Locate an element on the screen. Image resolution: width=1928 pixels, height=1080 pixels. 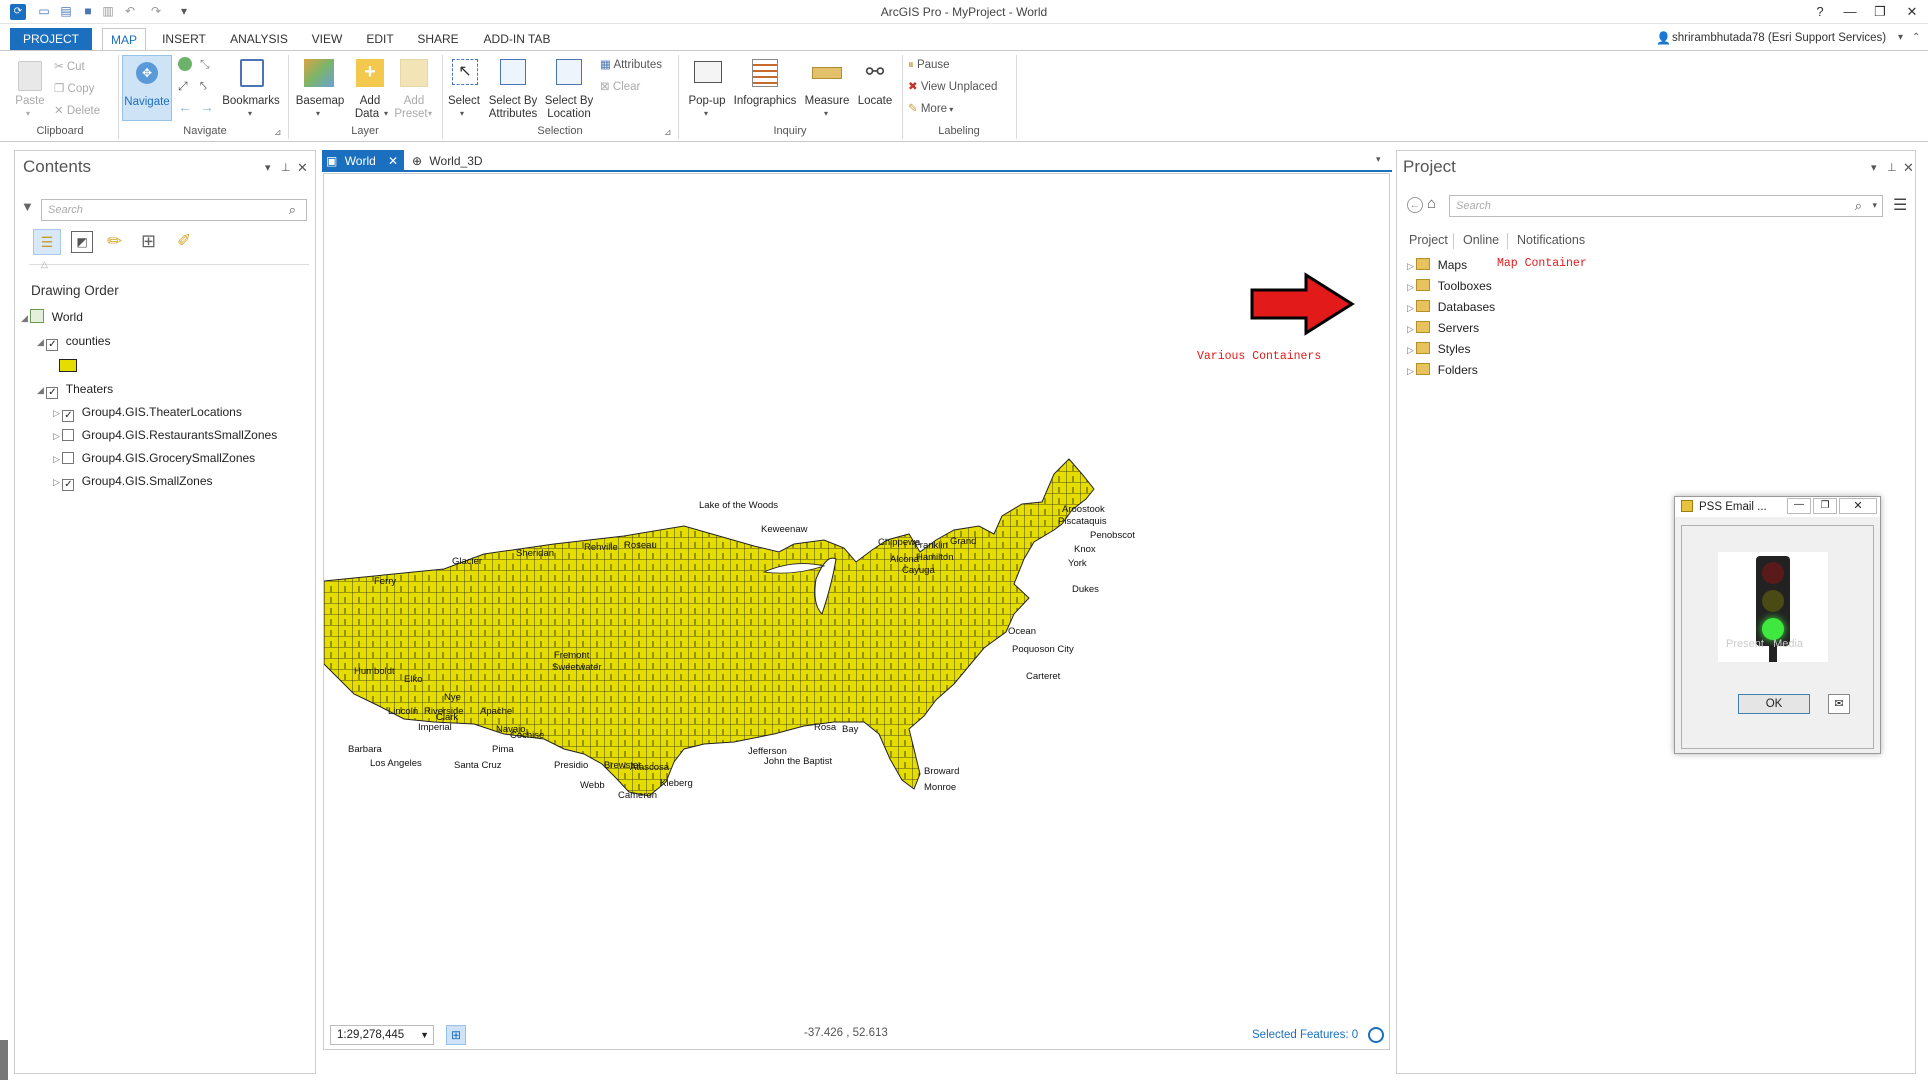
user-dropdown-icon: ▾ is located at coordinates (1900, 37).